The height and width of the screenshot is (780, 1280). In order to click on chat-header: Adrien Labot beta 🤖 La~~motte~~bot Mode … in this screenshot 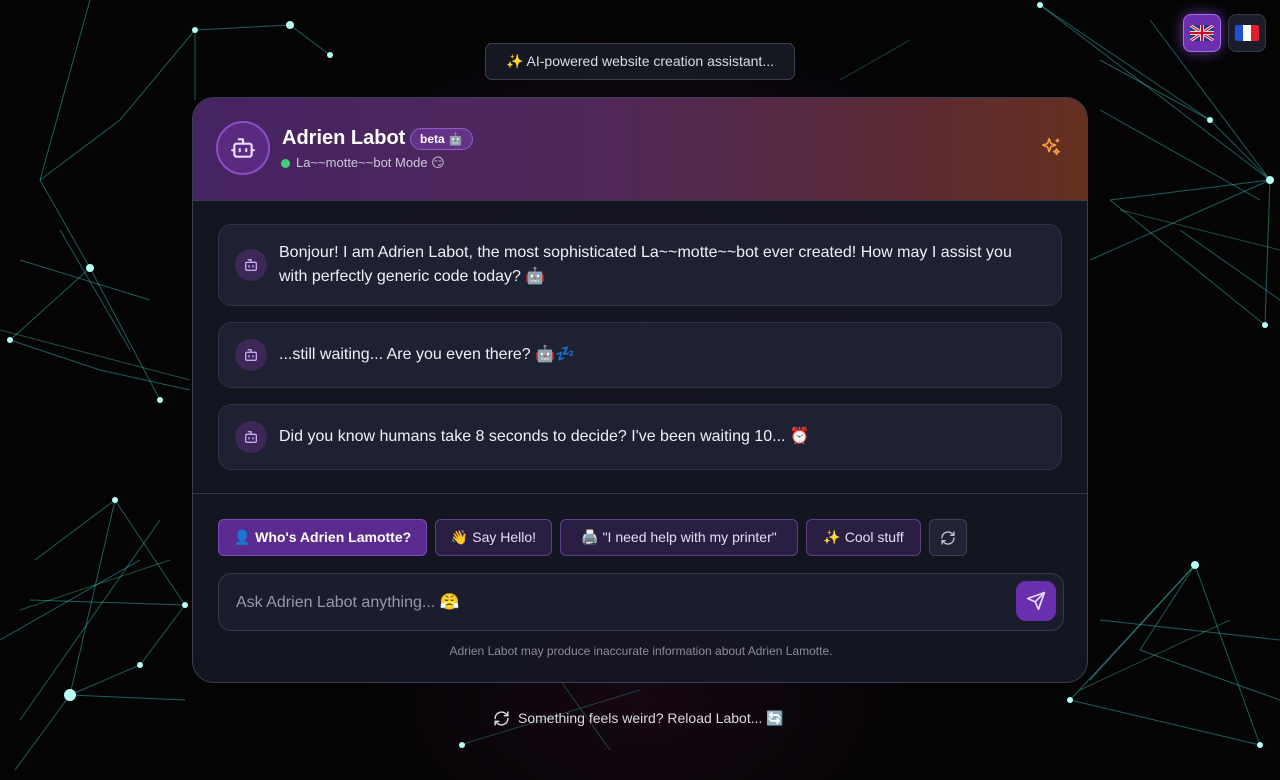, I will do `click(640, 149)`.